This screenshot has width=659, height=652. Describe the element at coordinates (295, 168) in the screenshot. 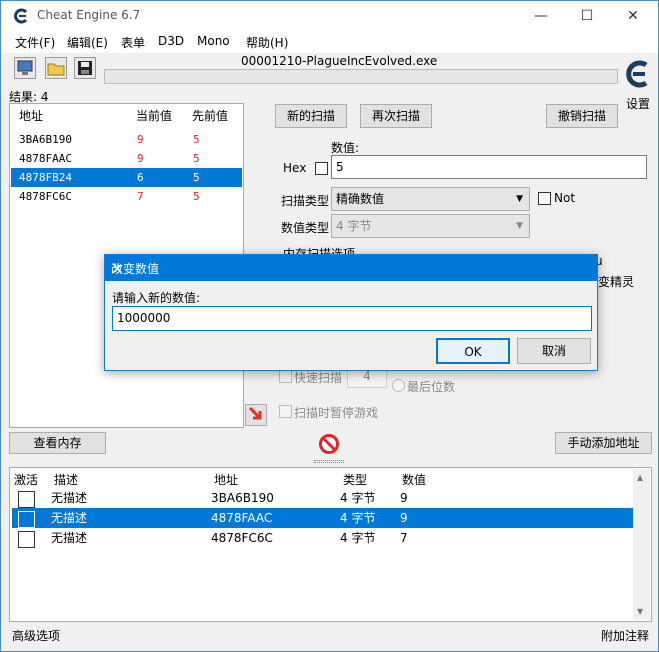

I see `hex-label: Hex` at that location.